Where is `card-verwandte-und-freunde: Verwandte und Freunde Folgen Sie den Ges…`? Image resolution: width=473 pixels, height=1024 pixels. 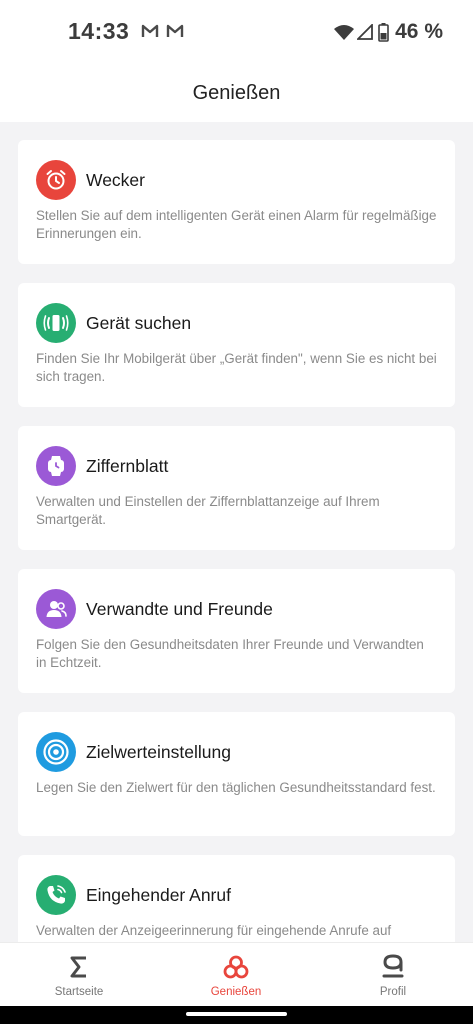 card-verwandte-und-freunde: Verwandte und Freunde Folgen Sie den Ges… is located at coordinates (236, 631).